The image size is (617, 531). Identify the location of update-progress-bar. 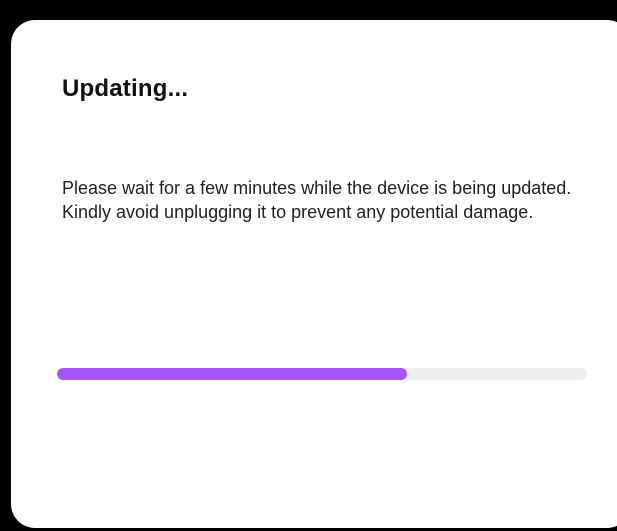
(322, 374).